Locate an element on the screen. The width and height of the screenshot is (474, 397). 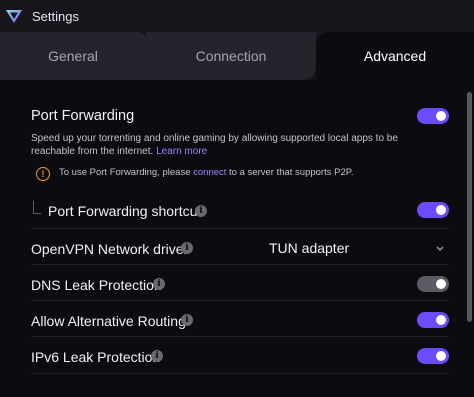
tab-bar: General Connection Advanced is located at coordinates (237, 56).